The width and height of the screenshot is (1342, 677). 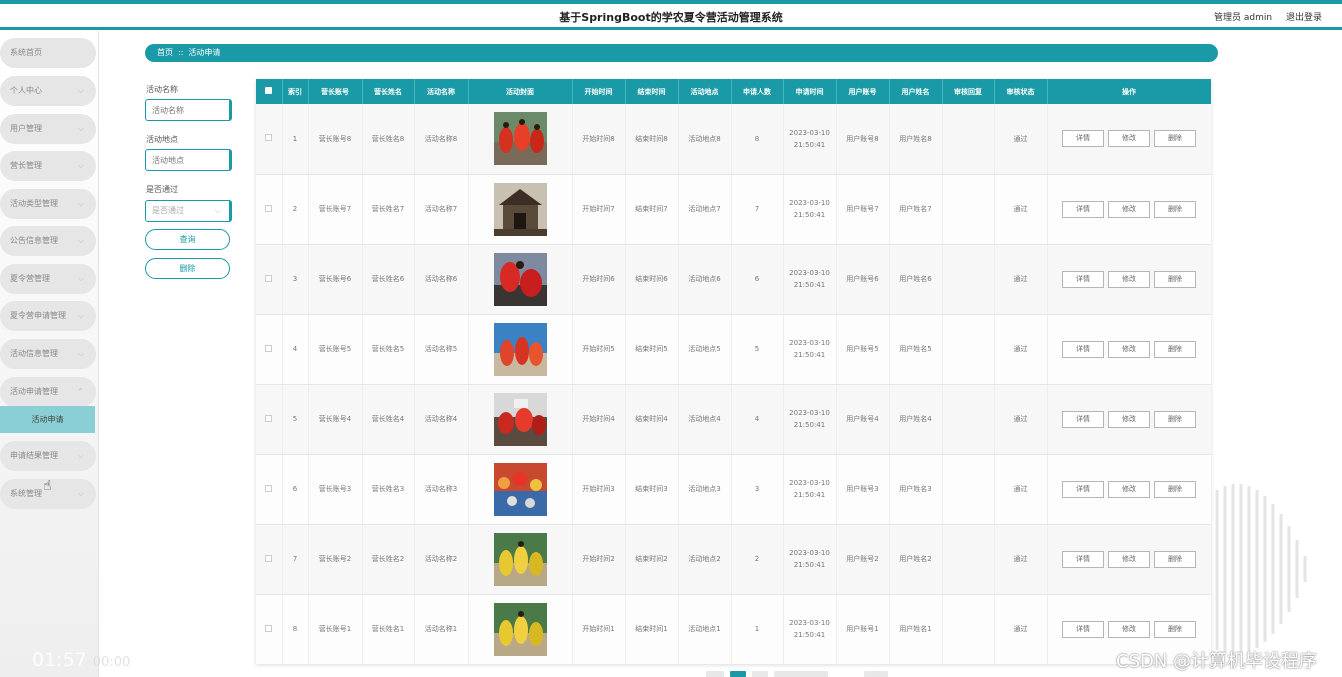 I want to click on cell-place: 活动地点5, so click(x=705, y=349).